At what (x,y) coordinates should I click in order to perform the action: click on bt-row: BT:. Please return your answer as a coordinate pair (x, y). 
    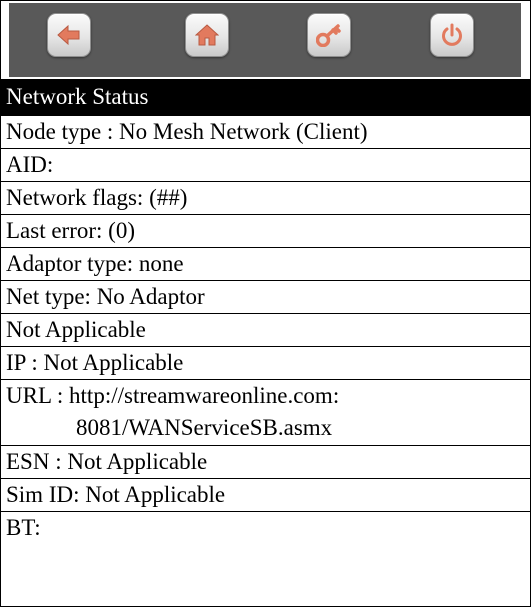
    Looking at the image, I should click on (265, 527).